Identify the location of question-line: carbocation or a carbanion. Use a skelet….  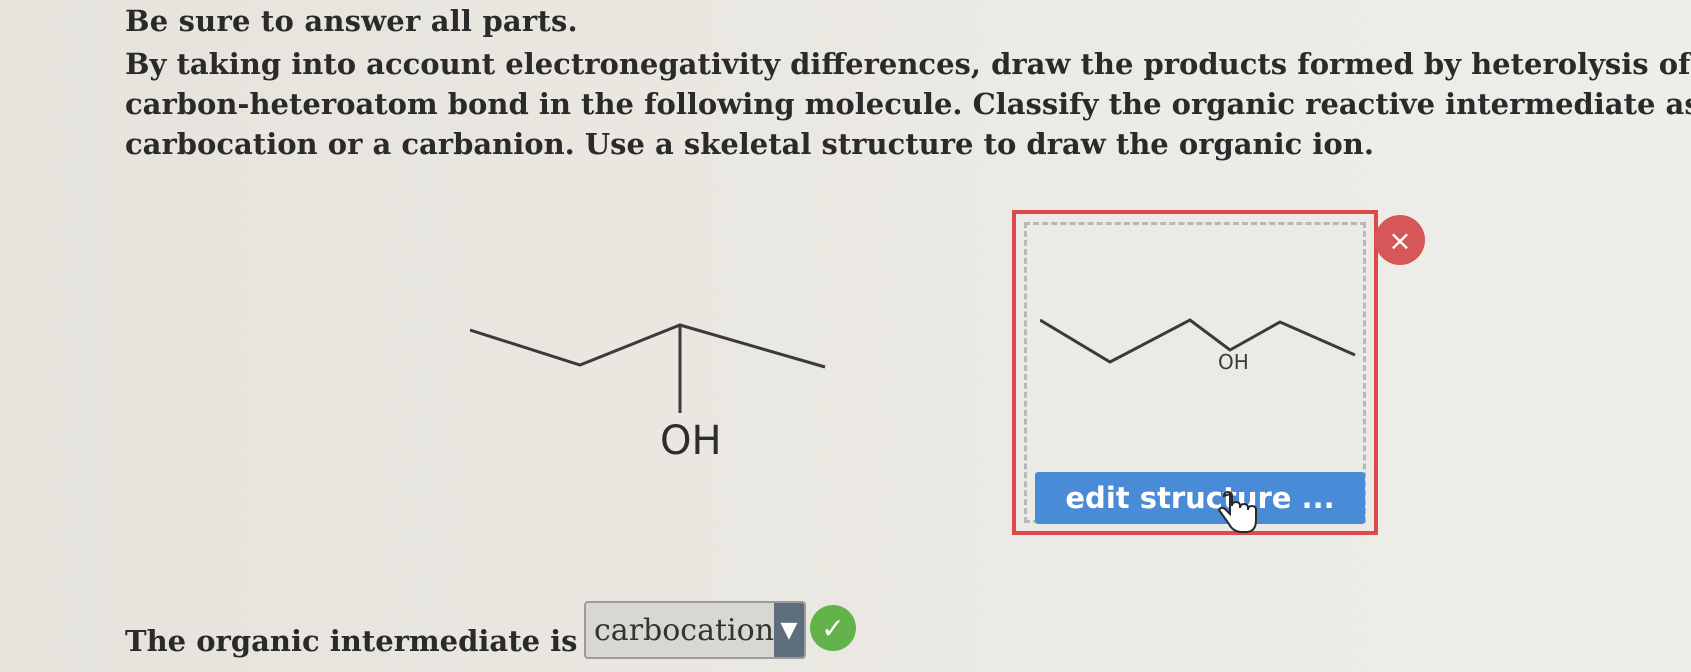
(749, 144).